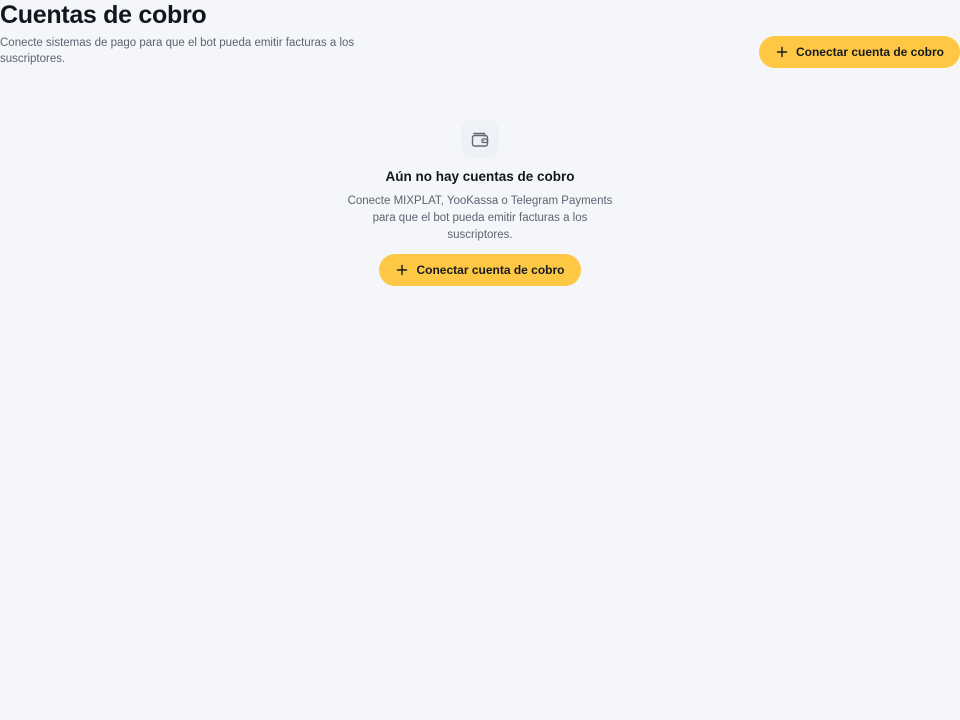  I want to click on connect-billing-account-button: Conectar cuenta de cobro, so click(859, 52).